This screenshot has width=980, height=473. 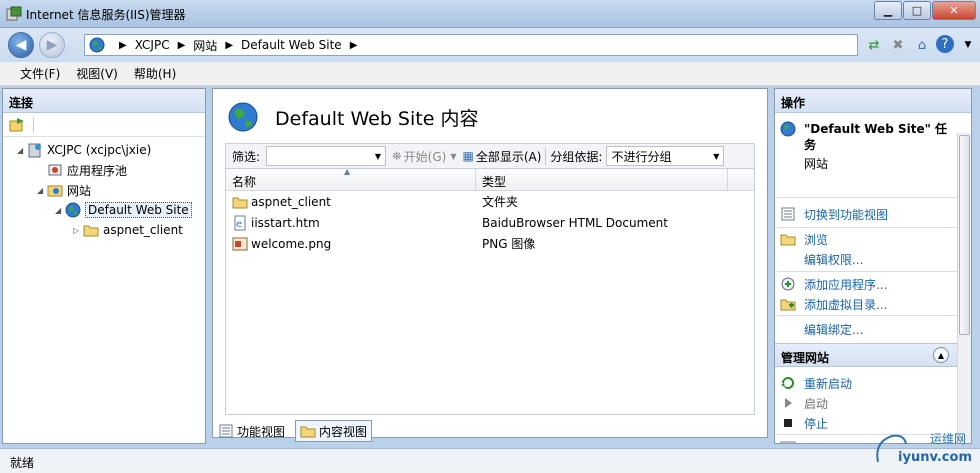 What do you see at coordinates (922, 45) in the screenshot?
I see `home-icon: ⌂` at bounding box center [922, 45].